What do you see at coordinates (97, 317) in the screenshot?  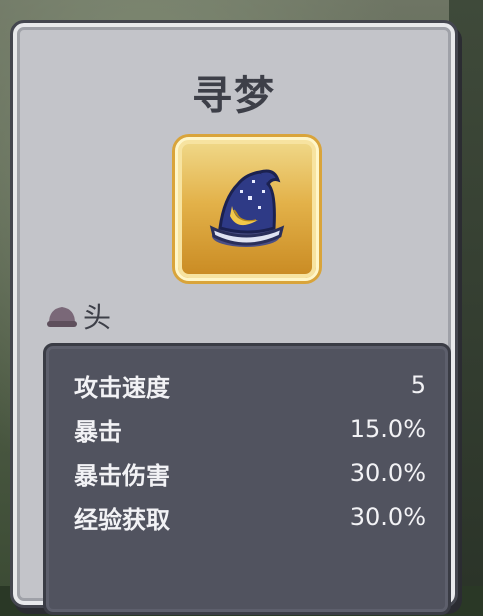 I see `slot-label: 头` at bounding box center [97, 317].